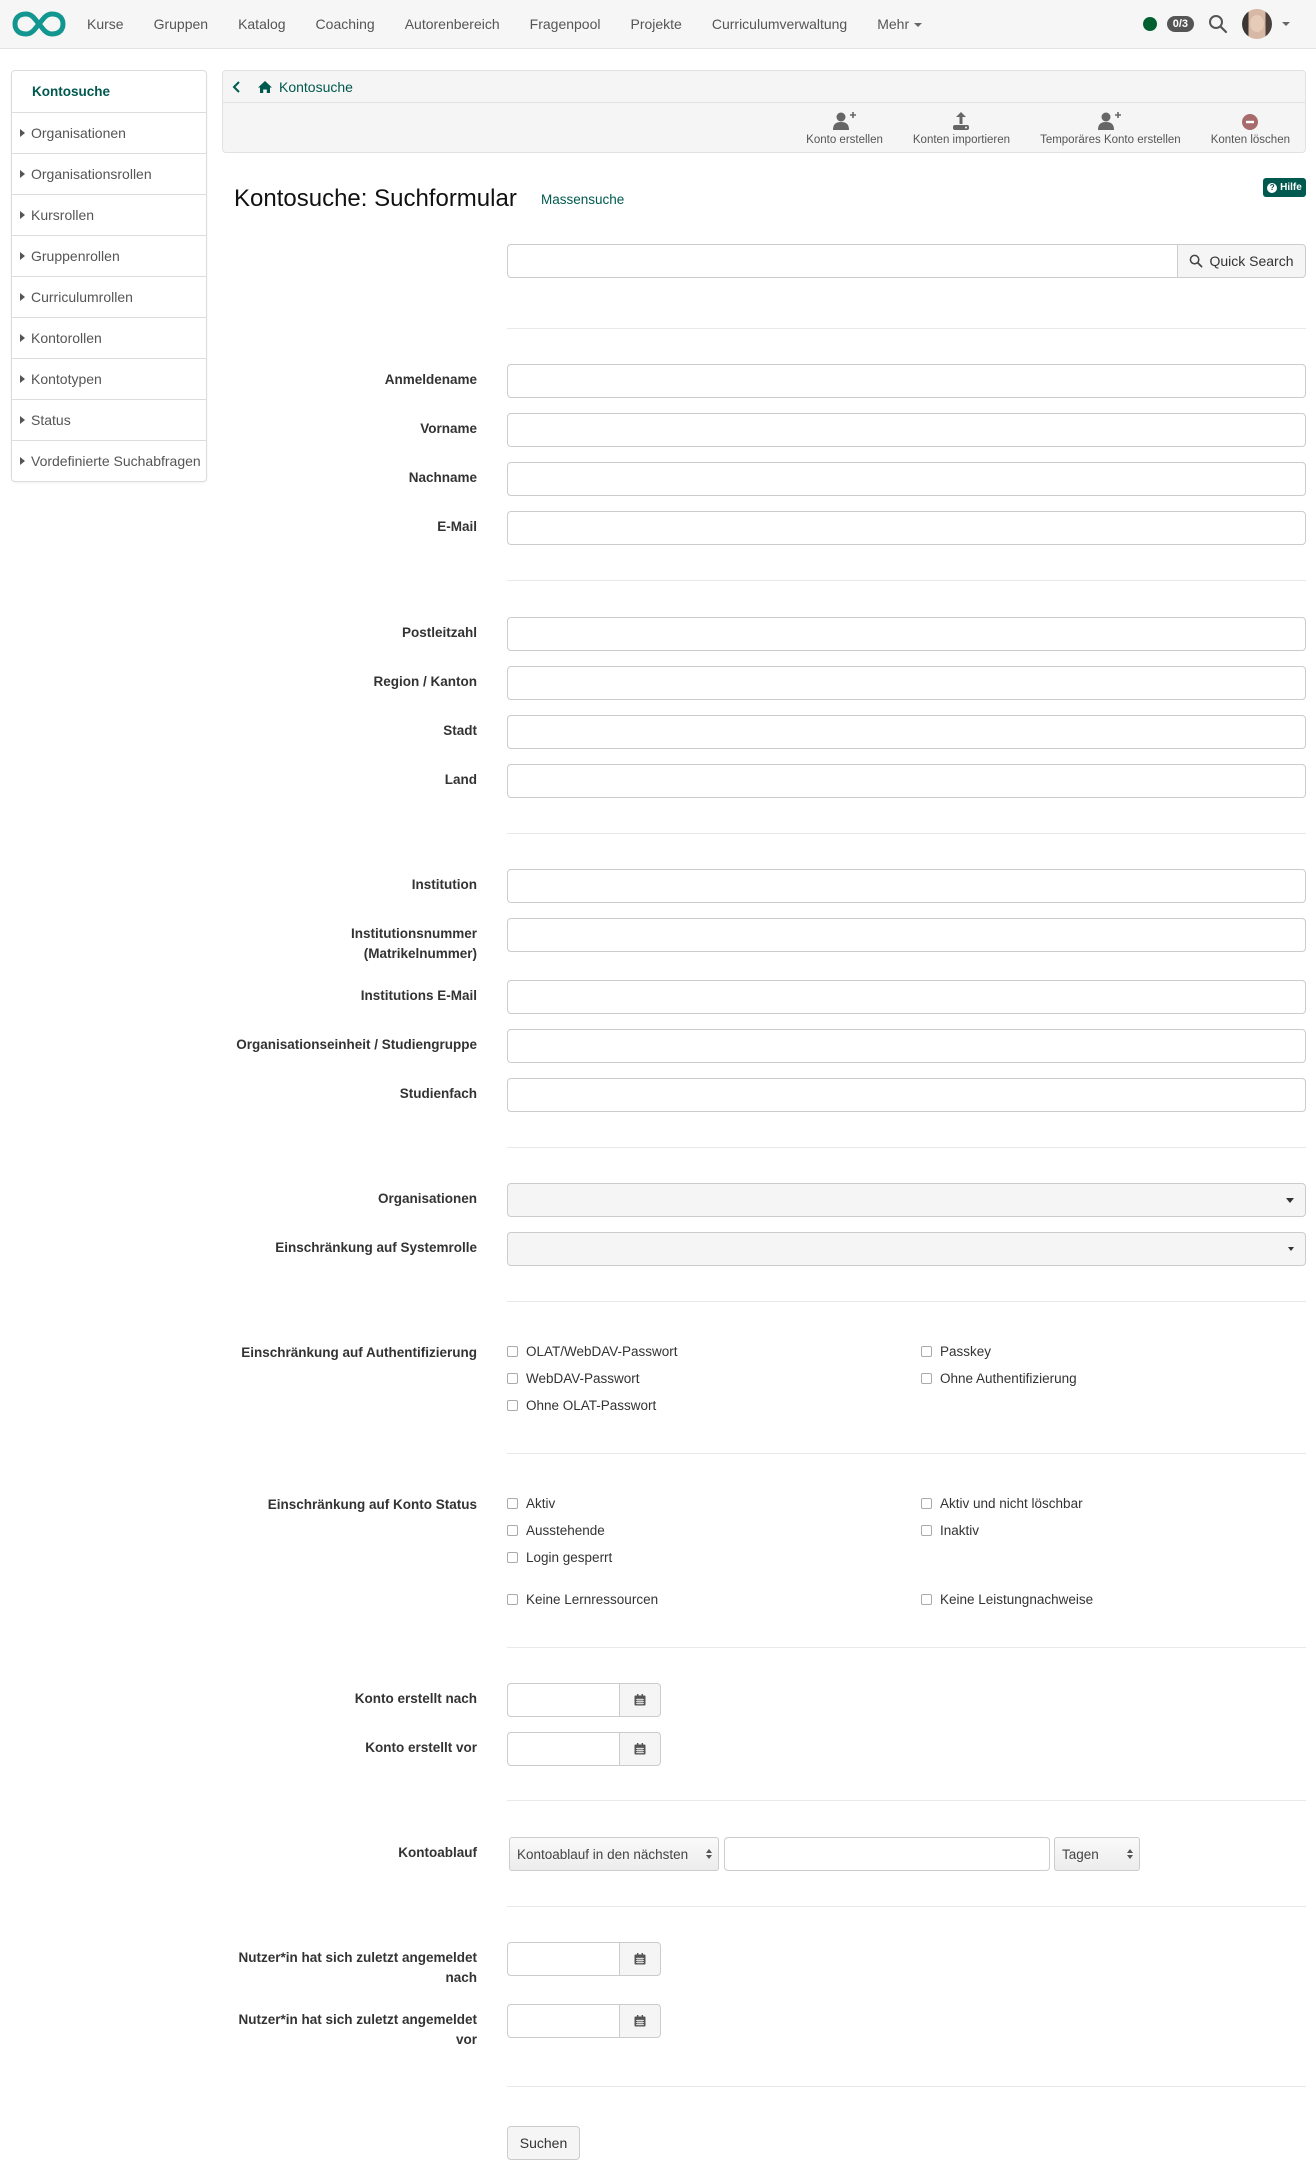  Describe the element at coordinates (563, 1749) in the screenshot. I see `created-before-date-input` at that location.